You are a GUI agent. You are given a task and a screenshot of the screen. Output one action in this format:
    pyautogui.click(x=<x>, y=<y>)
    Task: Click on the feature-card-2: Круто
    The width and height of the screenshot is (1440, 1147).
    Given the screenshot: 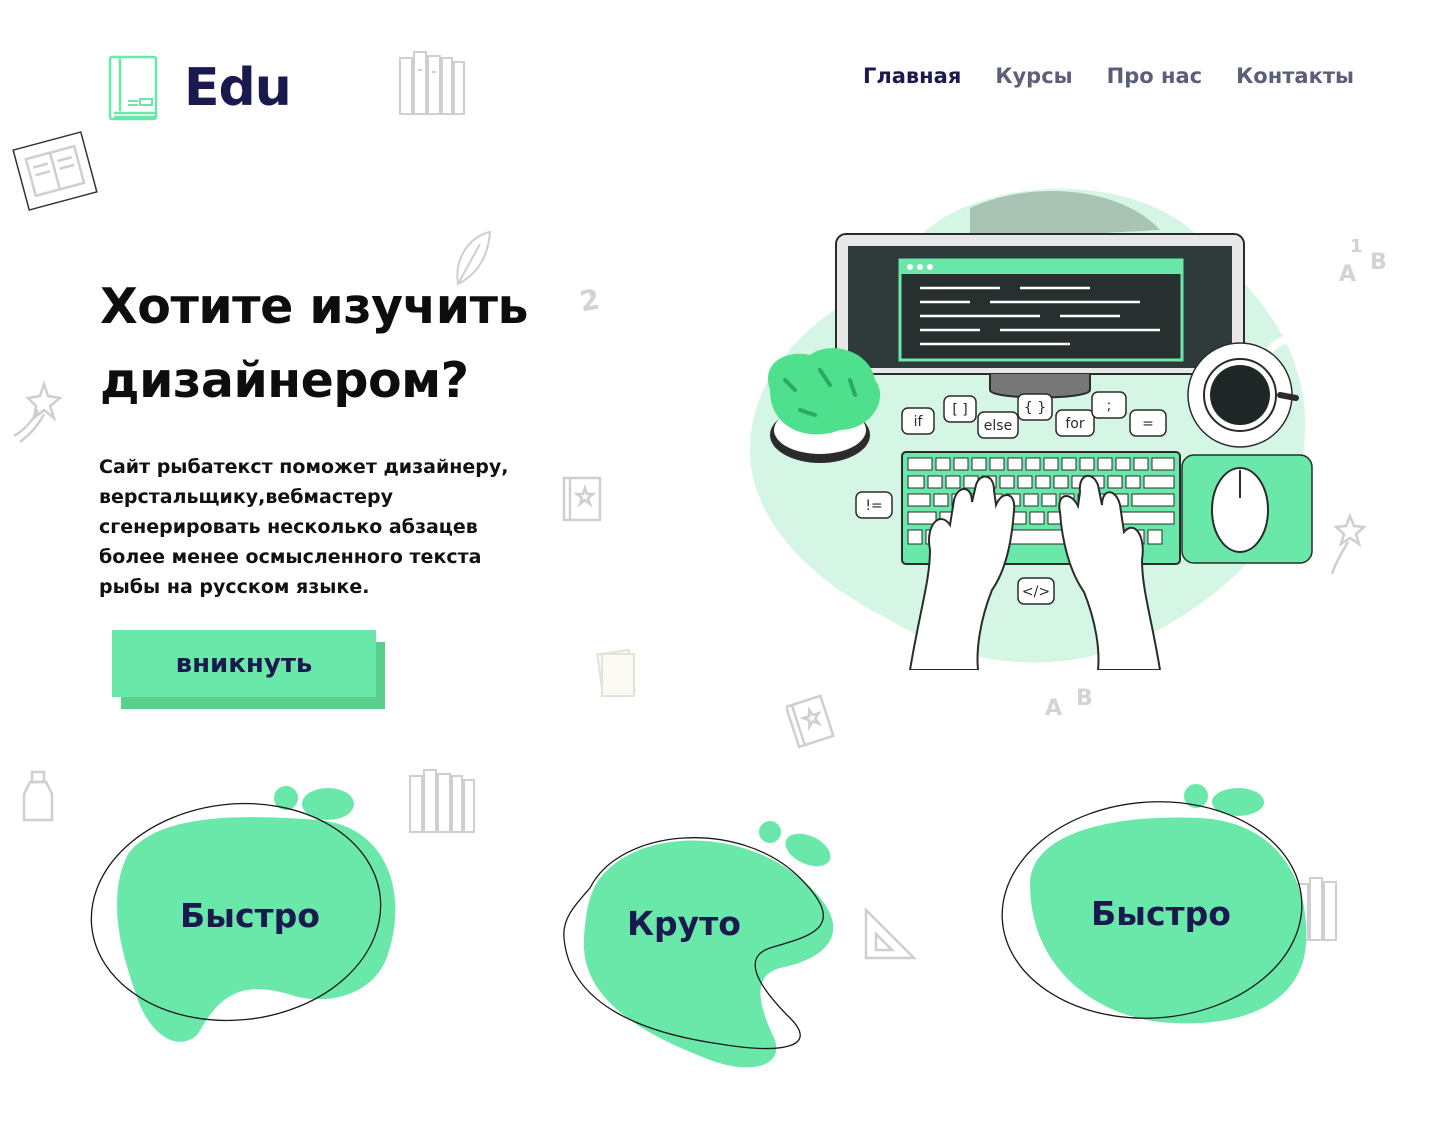 What is the action you would take?
    pyautogui.click(x=710, y=948)
    